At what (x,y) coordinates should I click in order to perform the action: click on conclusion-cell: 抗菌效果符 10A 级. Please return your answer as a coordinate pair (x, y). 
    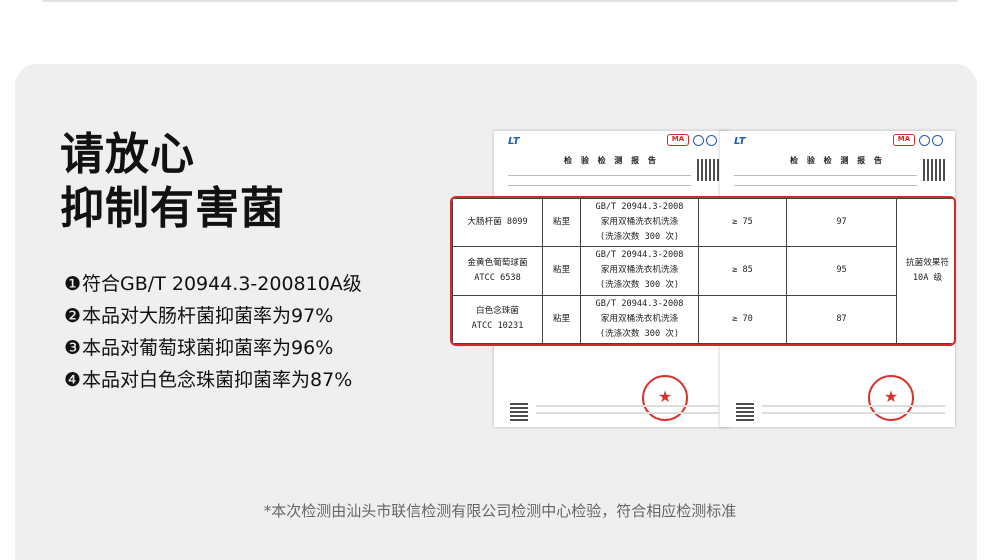
    Looking at the image, I should click on (925, 271).